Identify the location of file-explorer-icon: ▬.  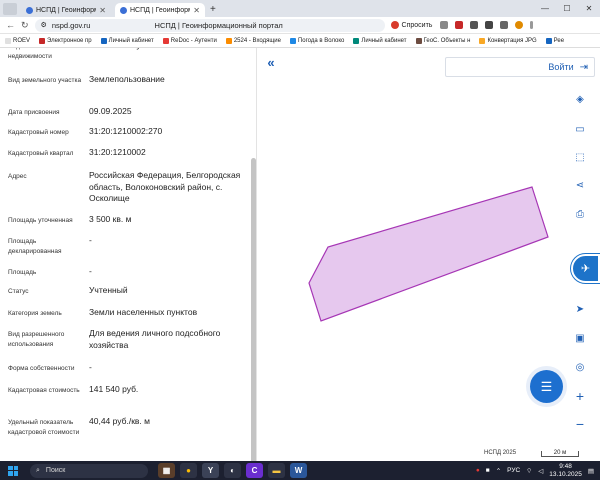
(276, 470).